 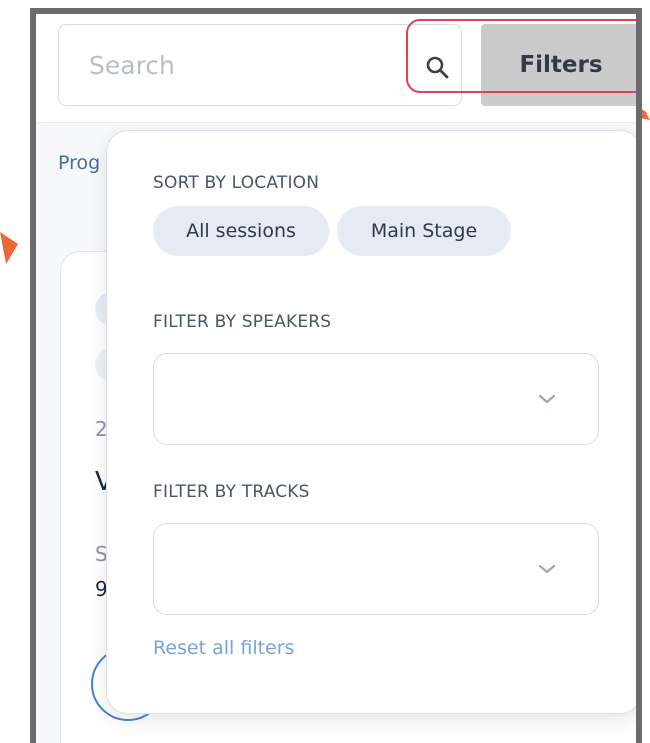 I want to click on search-icon, so click(x=437, y=67).